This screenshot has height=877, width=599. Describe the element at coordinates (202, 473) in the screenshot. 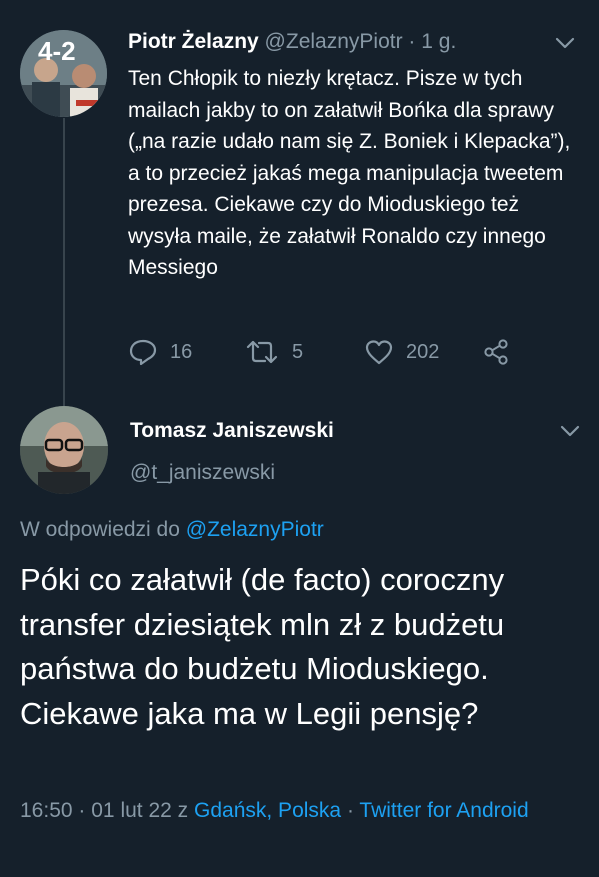

I see `author-handle: @t_janiszewski` at that location.